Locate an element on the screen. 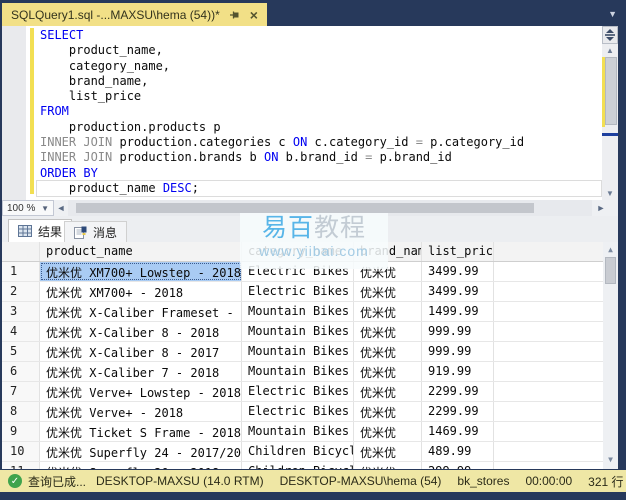  column-header-category-name: category_name is located at coordinates (298, 251).